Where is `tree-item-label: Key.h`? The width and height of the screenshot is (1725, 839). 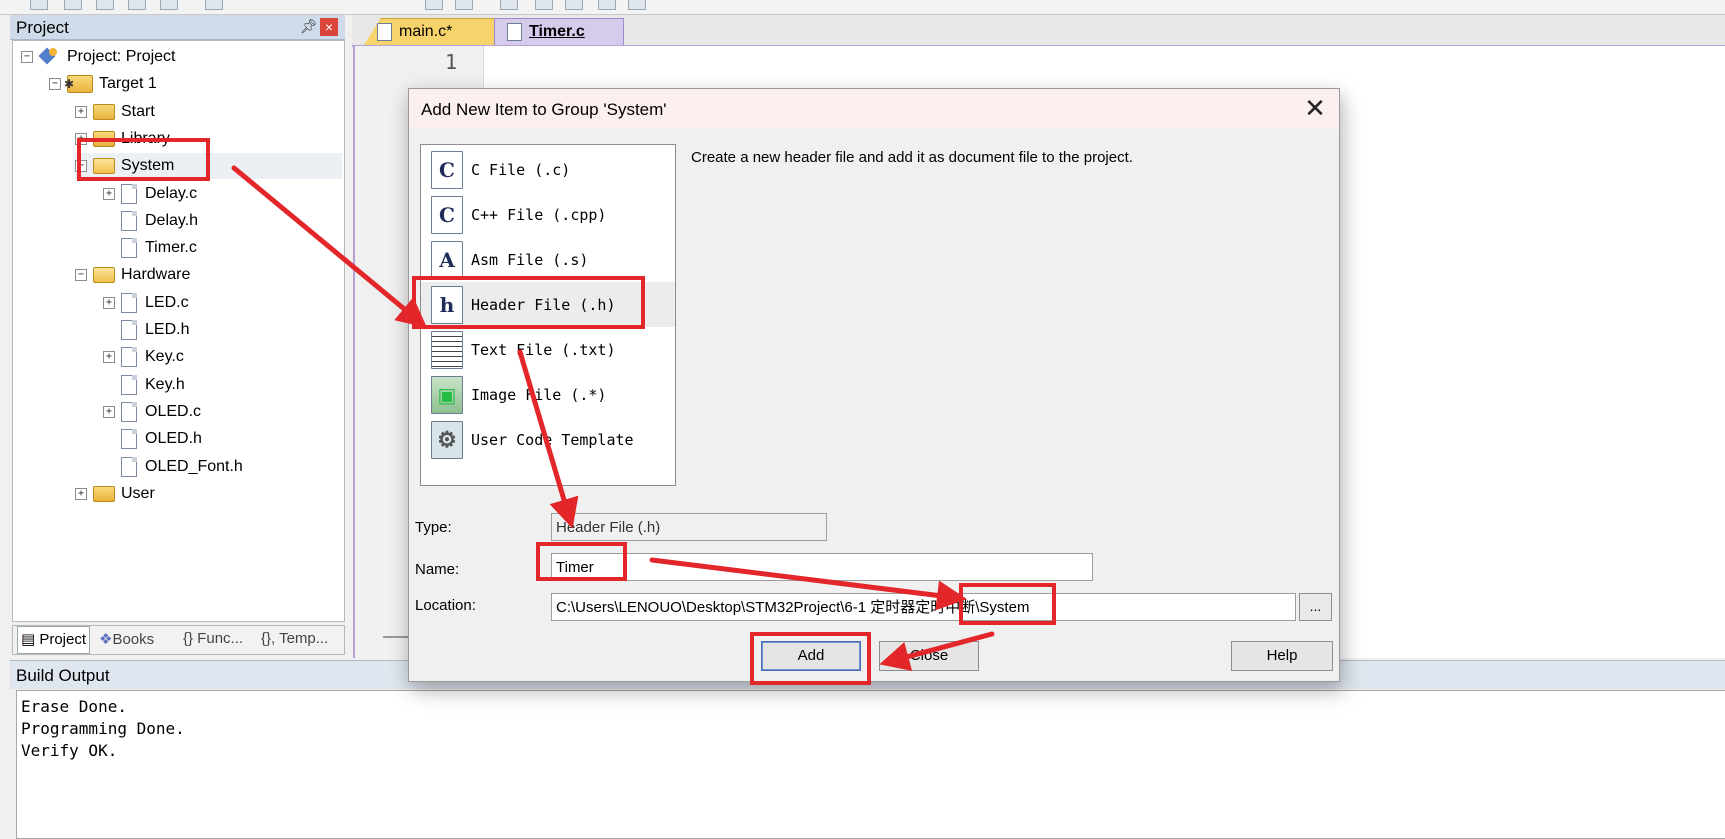 tree-item-label: Key.h is located at coordinates (165, 384).